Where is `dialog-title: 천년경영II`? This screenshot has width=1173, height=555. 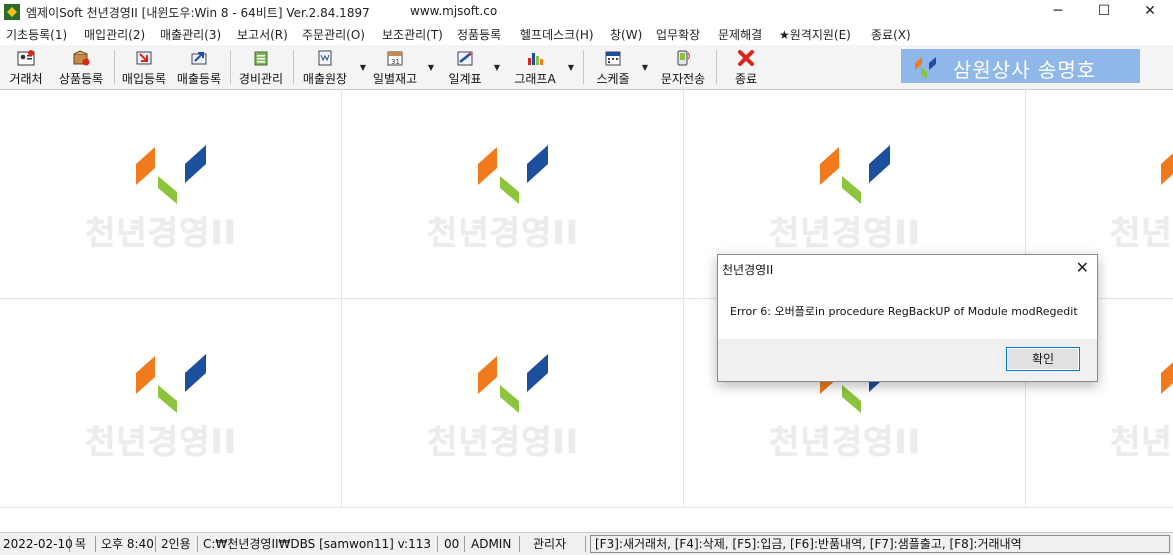
dialog-title: 천년경영II is located at coordinates (748, 270).